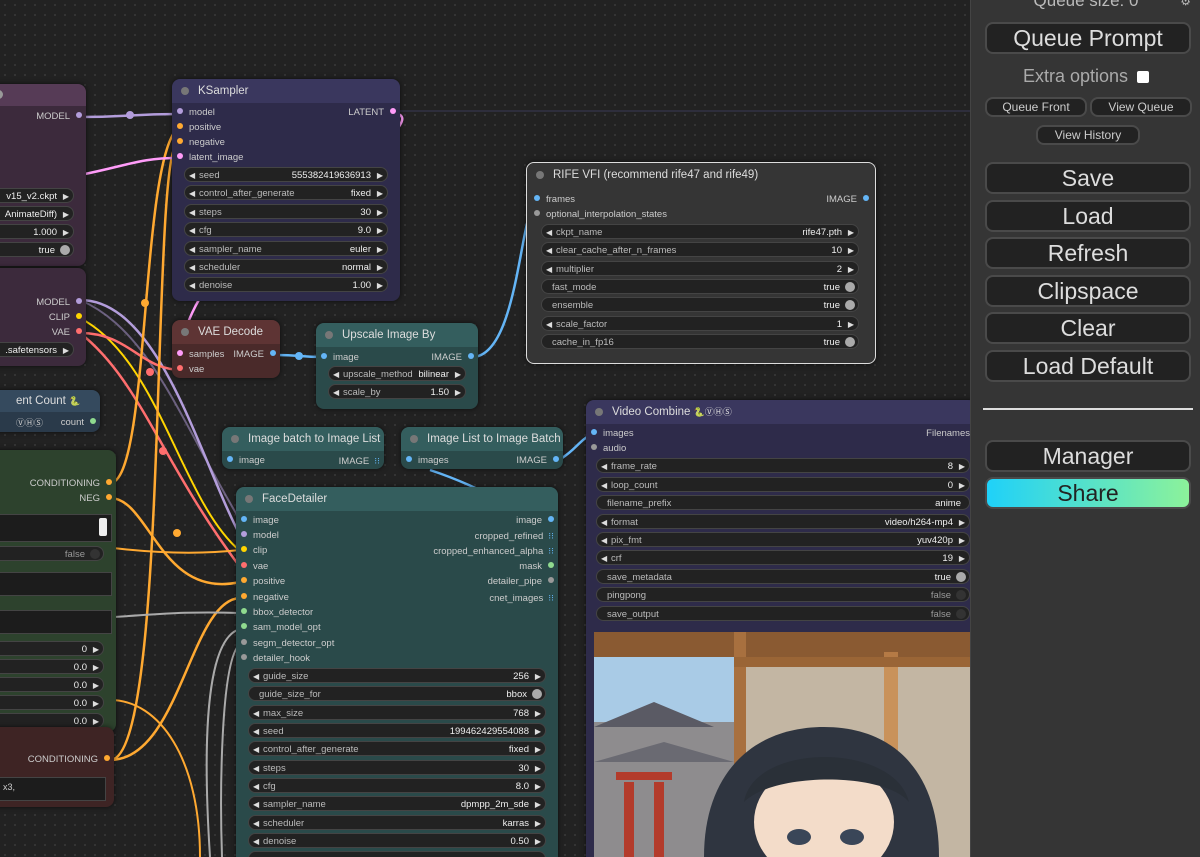 The width and height of the screenshot is (1200, 857). What do you see at coordinates (260, 536) in the screenshot?
I see `input-model: model` at bounding box center [260, 536].